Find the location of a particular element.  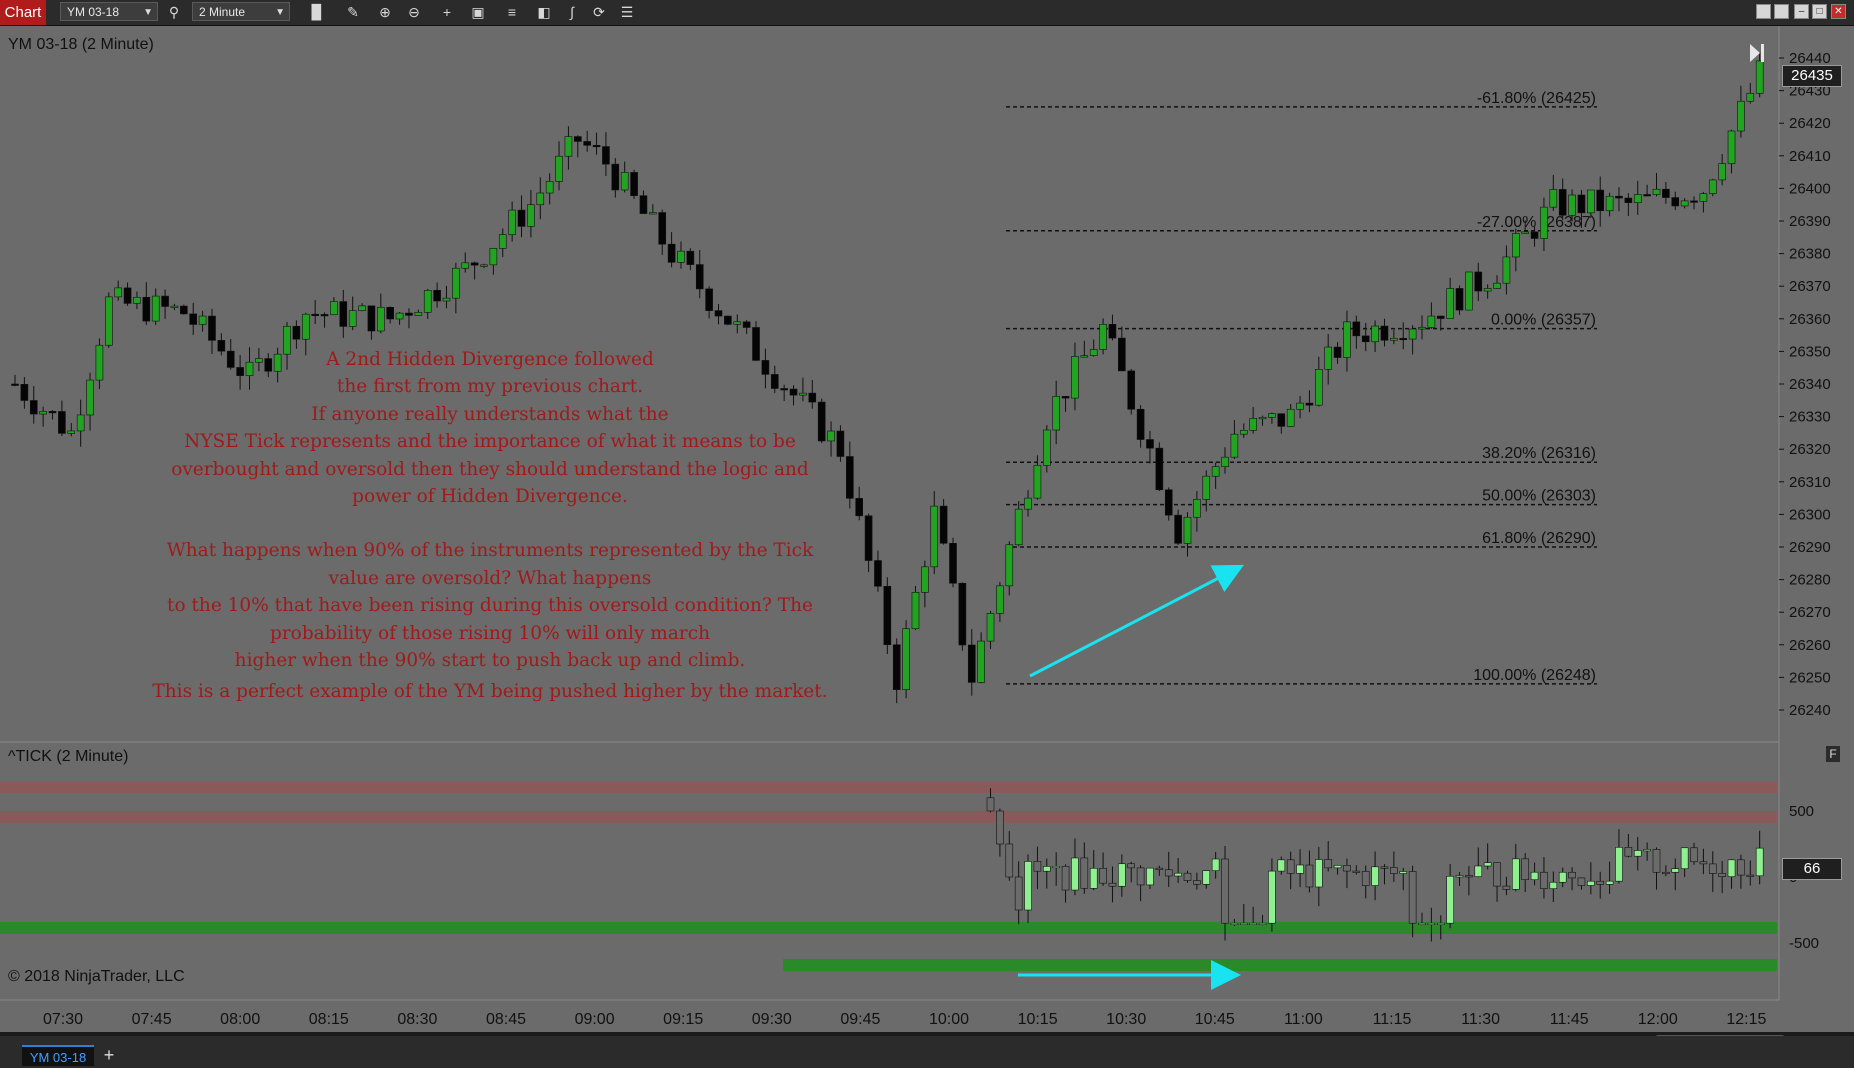

tab-ym-03-18: YM 03-18 is located at coordinates (58, 1055).